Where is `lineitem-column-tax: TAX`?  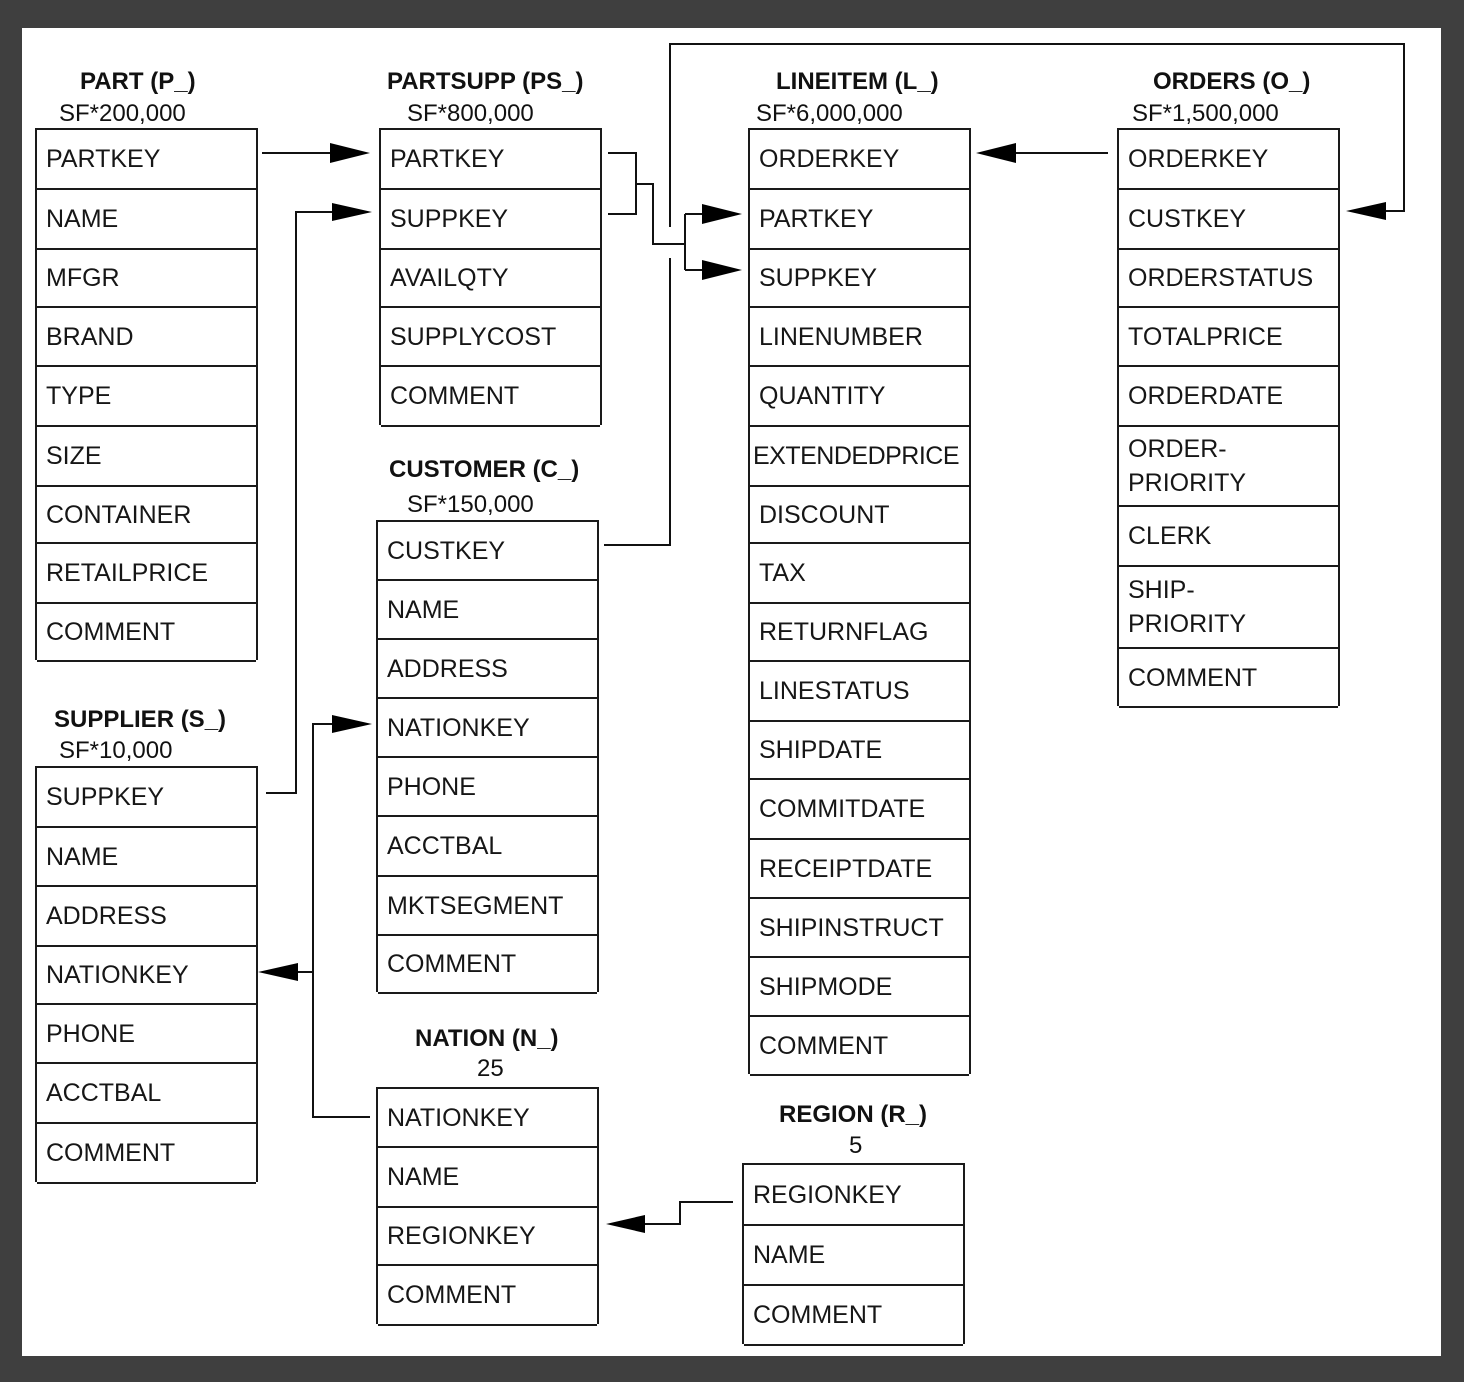 lineitem-column-tax: TAX is located at coordinates (859, 574).